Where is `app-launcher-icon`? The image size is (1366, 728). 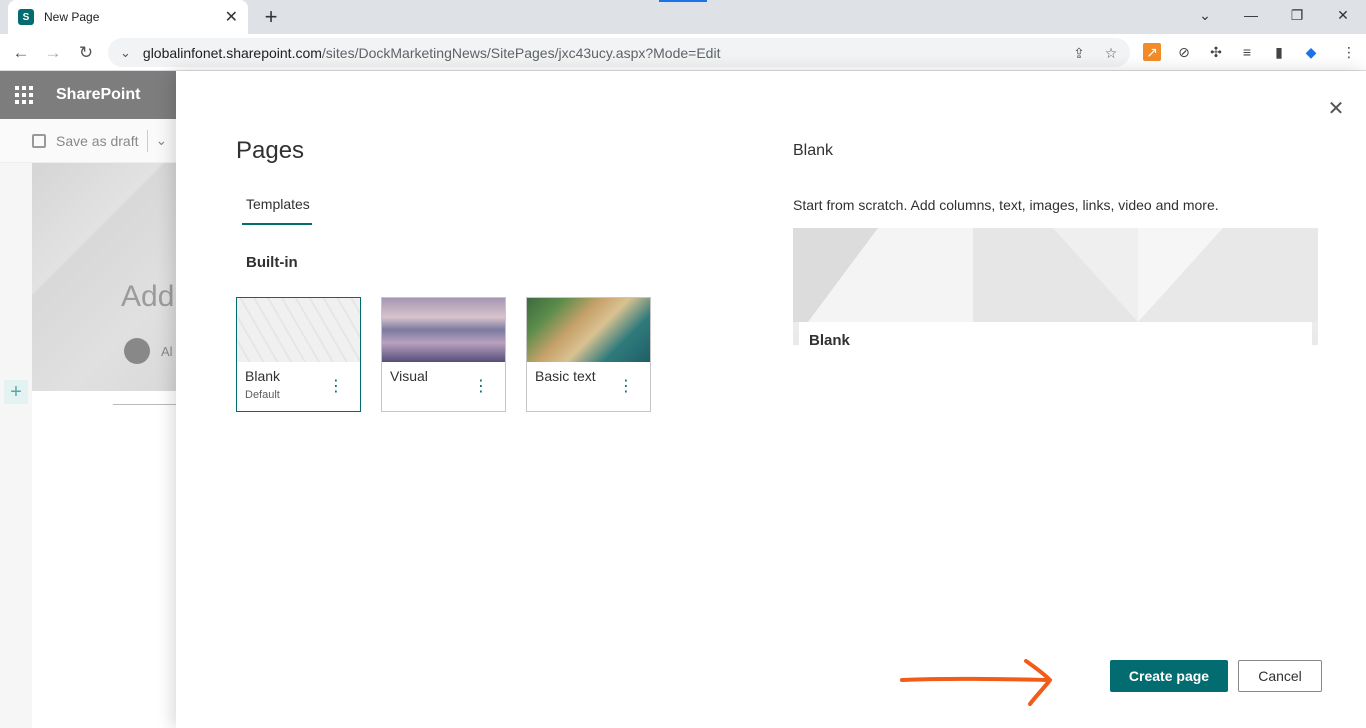 app-launcher-icon is located at coordinates (24, 95).